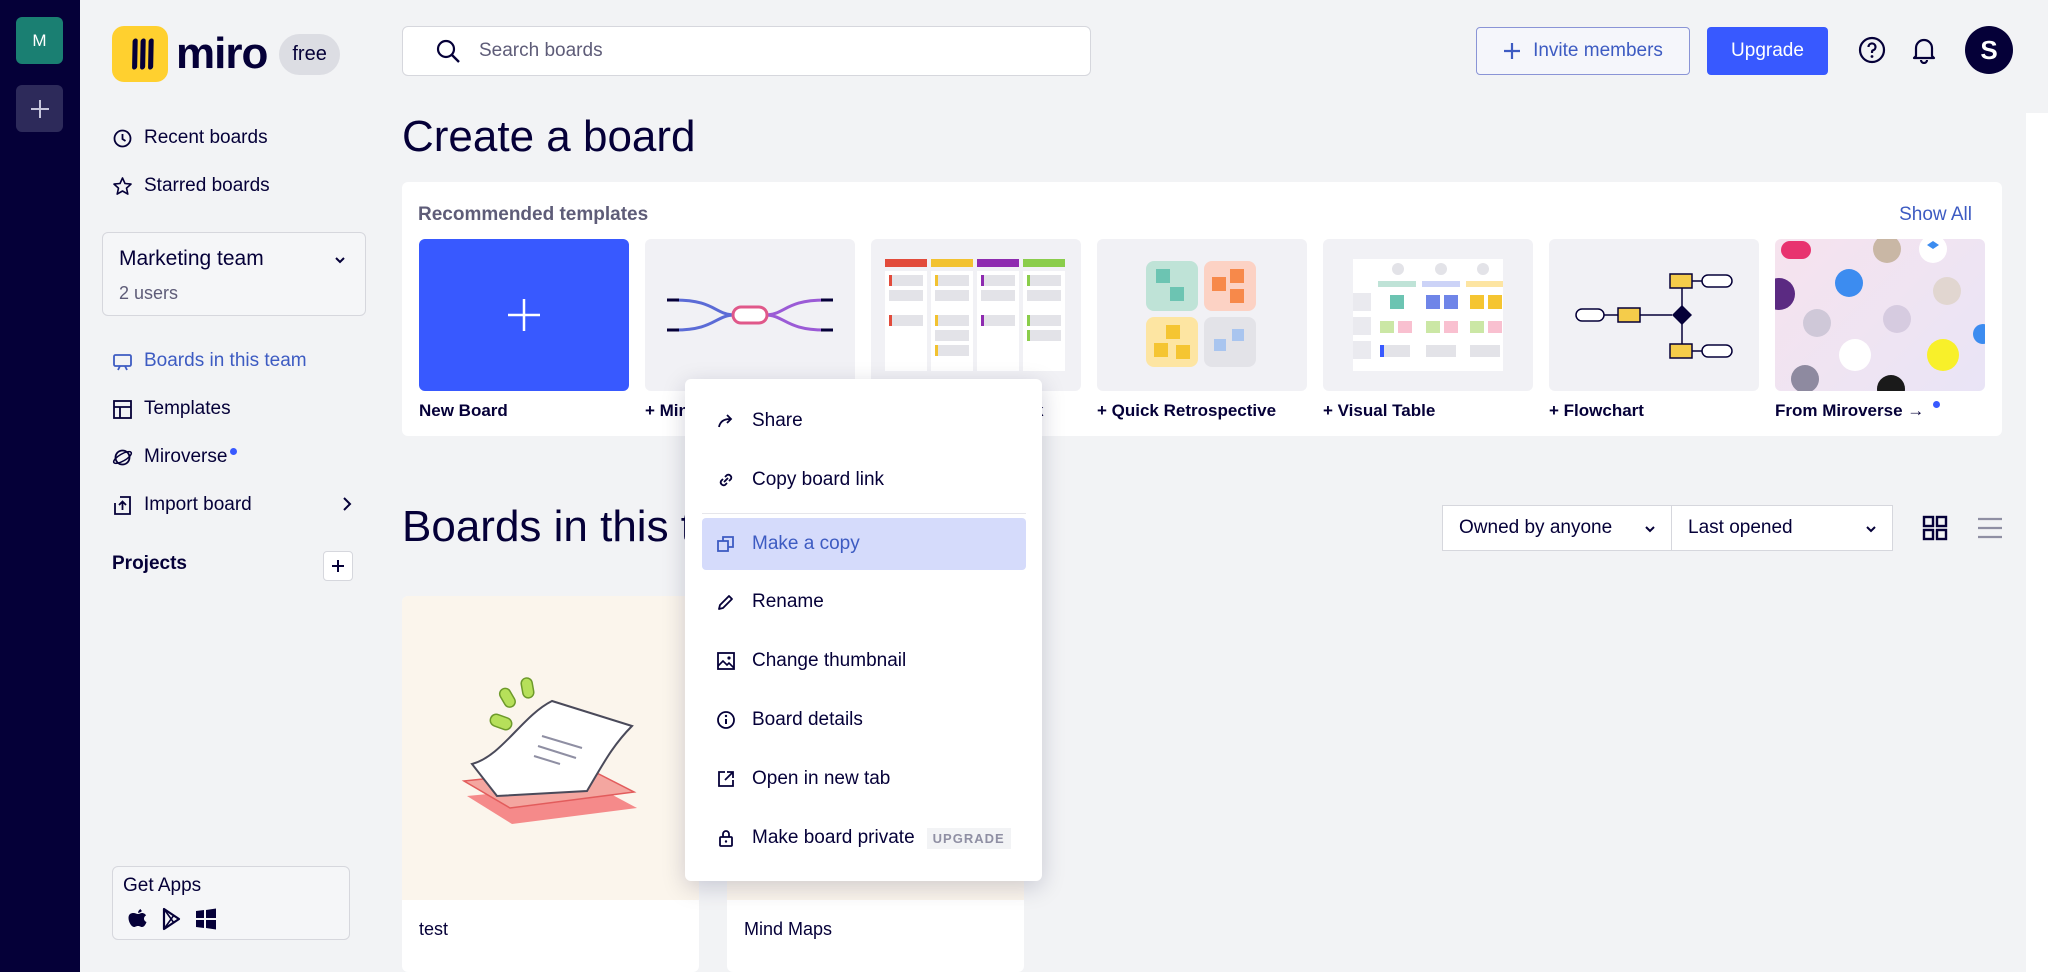 The height and width of the screenshot is (972, 2048). I want to click on visual-table-thumbnail, so click(1428, 315).